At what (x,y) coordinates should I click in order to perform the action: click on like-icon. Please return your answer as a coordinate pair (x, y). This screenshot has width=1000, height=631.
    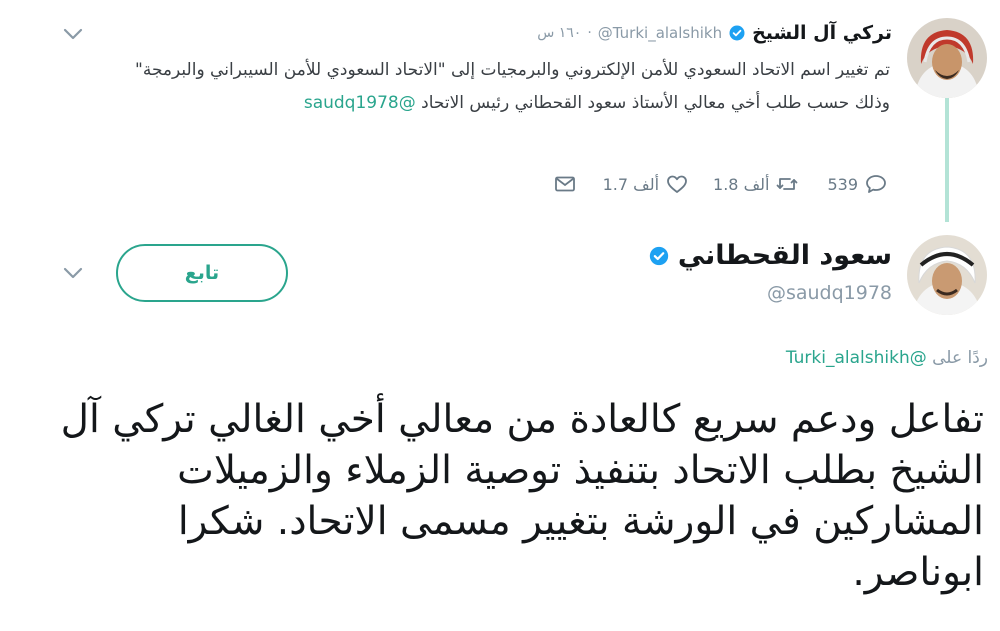
    Looking at the image, I should click on (677, 184).